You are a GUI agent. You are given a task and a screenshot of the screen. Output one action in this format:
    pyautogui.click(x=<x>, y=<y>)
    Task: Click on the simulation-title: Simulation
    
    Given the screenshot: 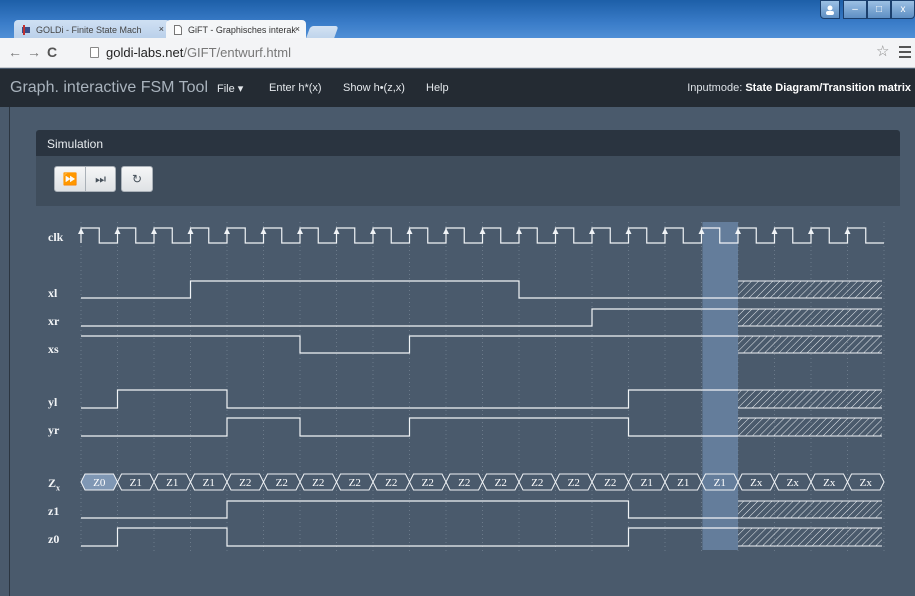 What is the action you would take?
    pyautogui.click(x=75, y=144)
    